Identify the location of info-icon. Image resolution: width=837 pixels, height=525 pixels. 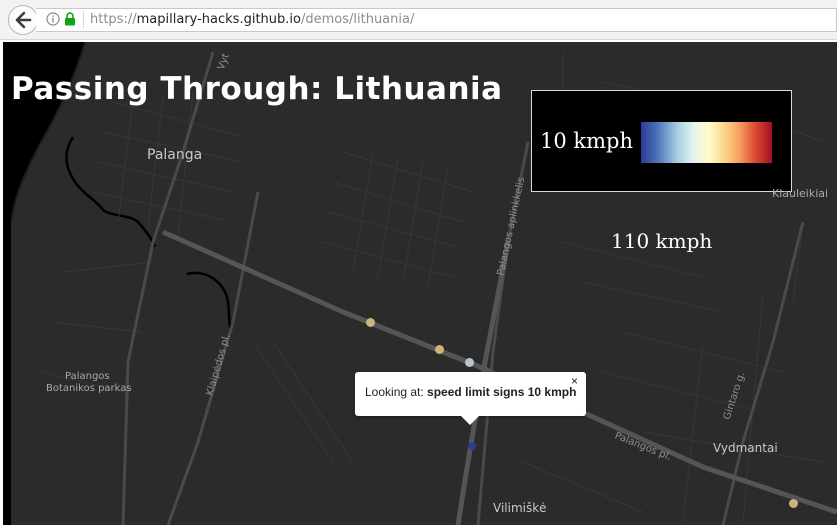
(53, 19).